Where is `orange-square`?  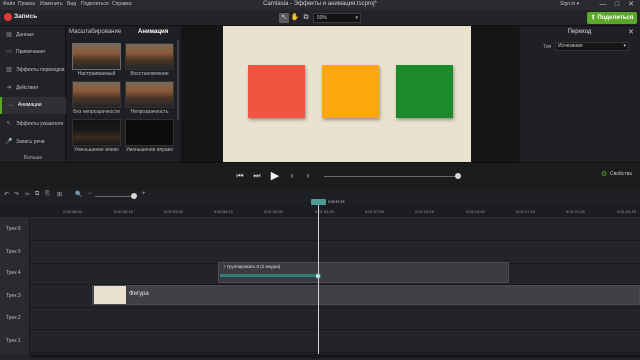
orange-square is located at coordinates (350, 91).